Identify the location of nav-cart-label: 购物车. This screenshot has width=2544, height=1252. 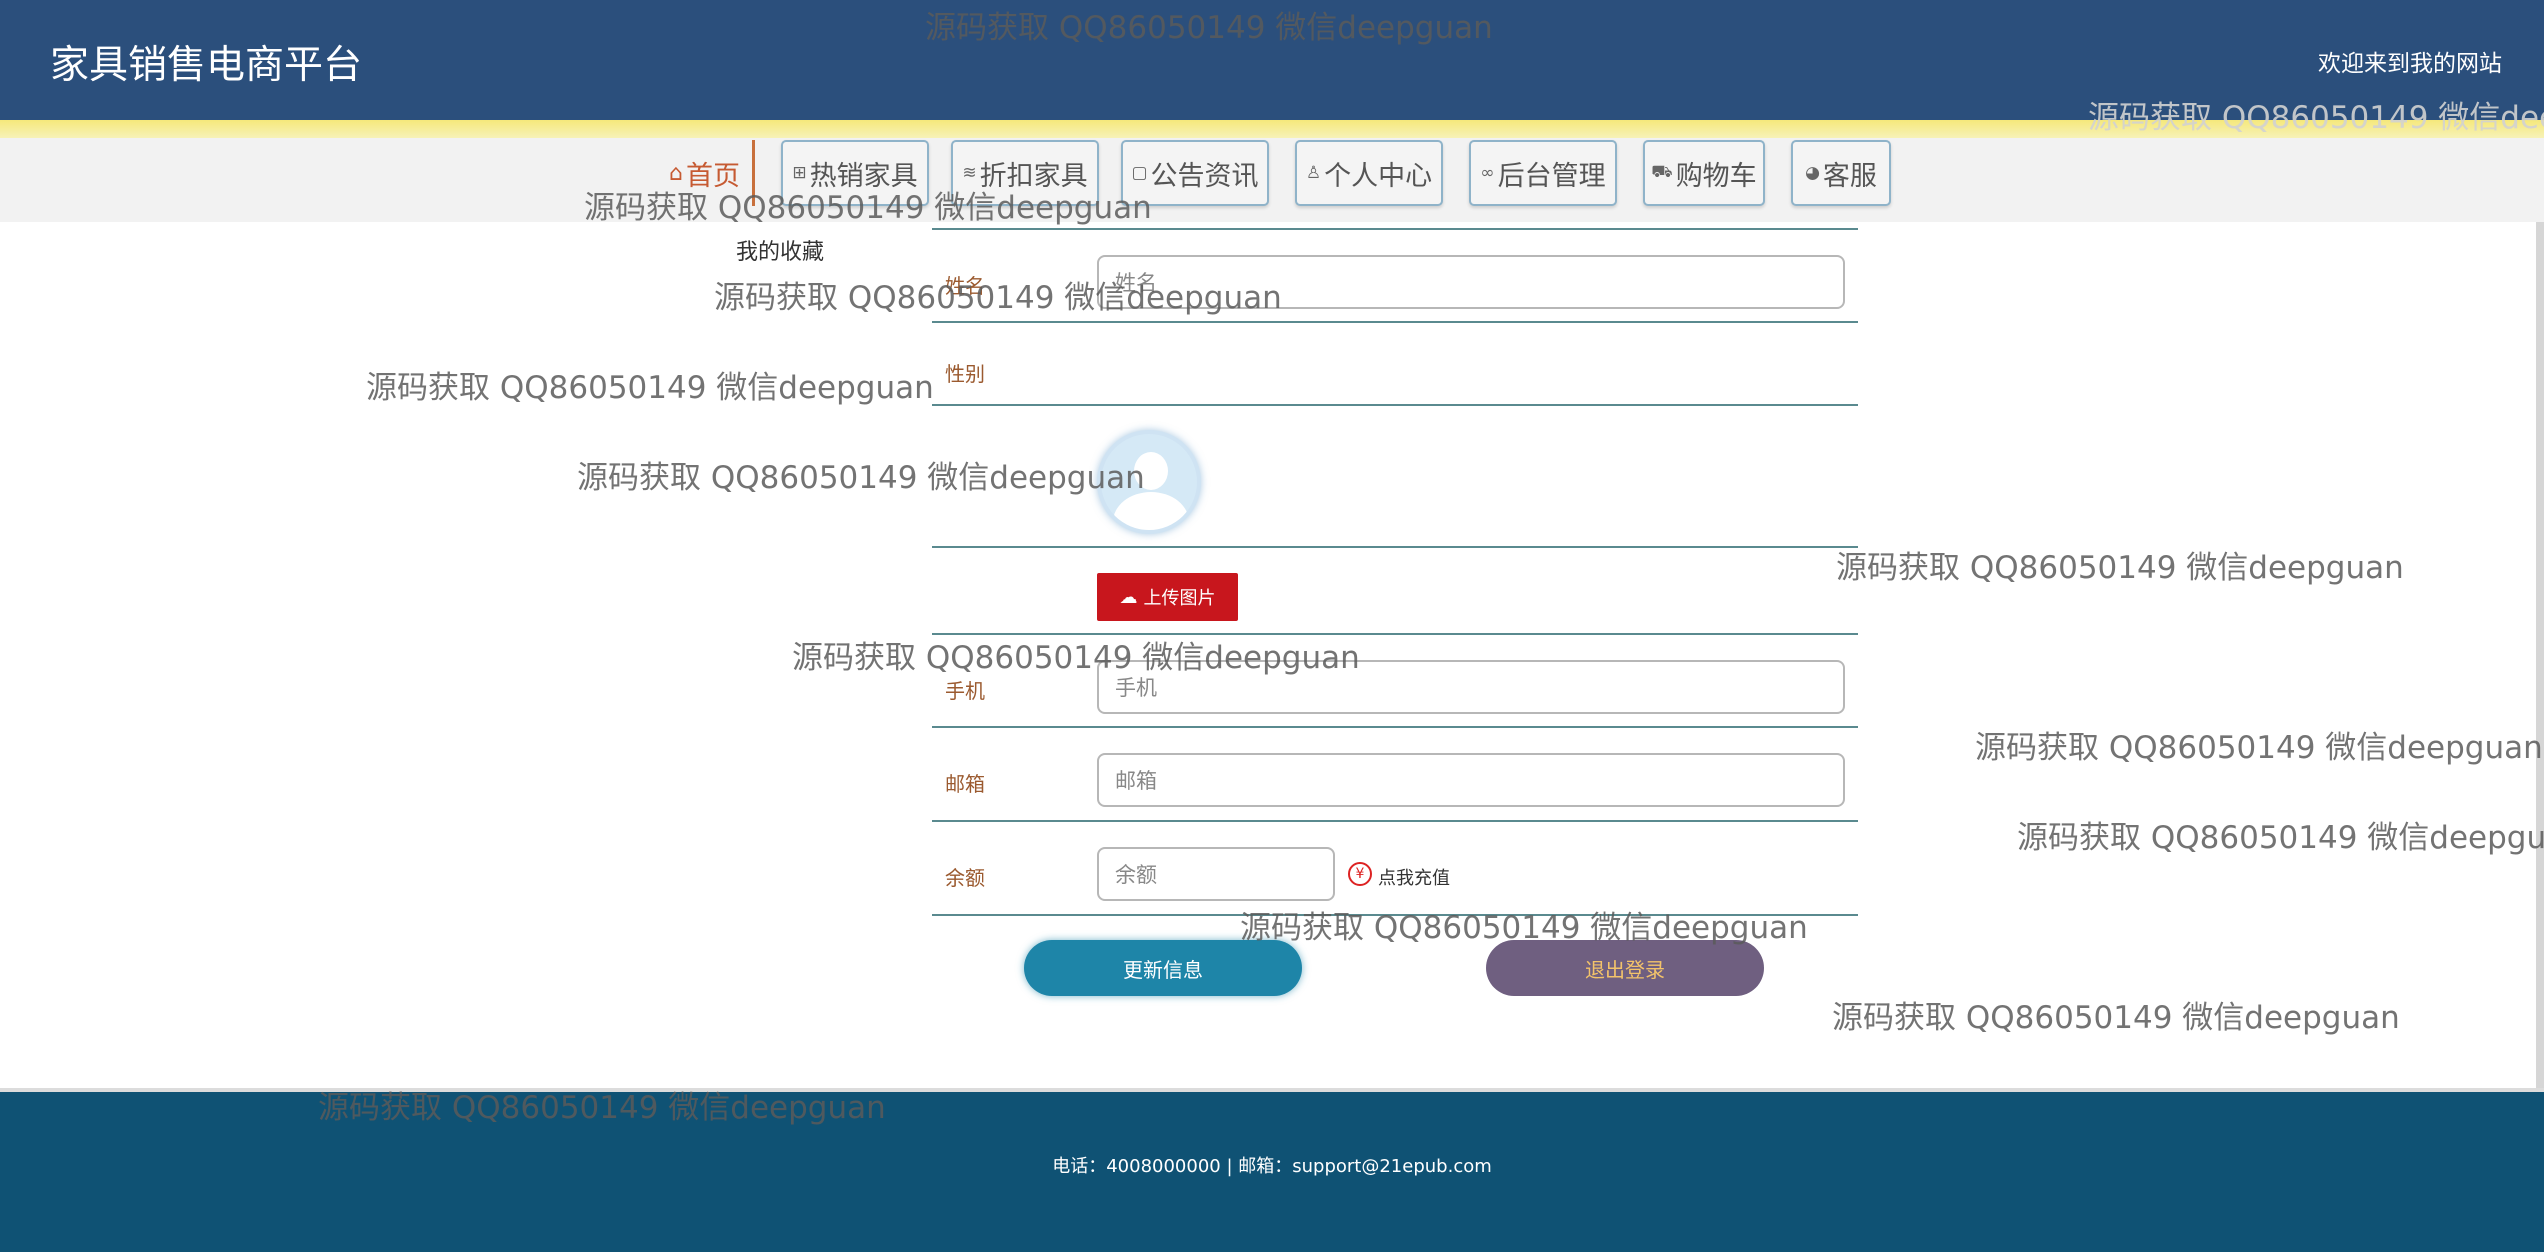
(1716, 176).